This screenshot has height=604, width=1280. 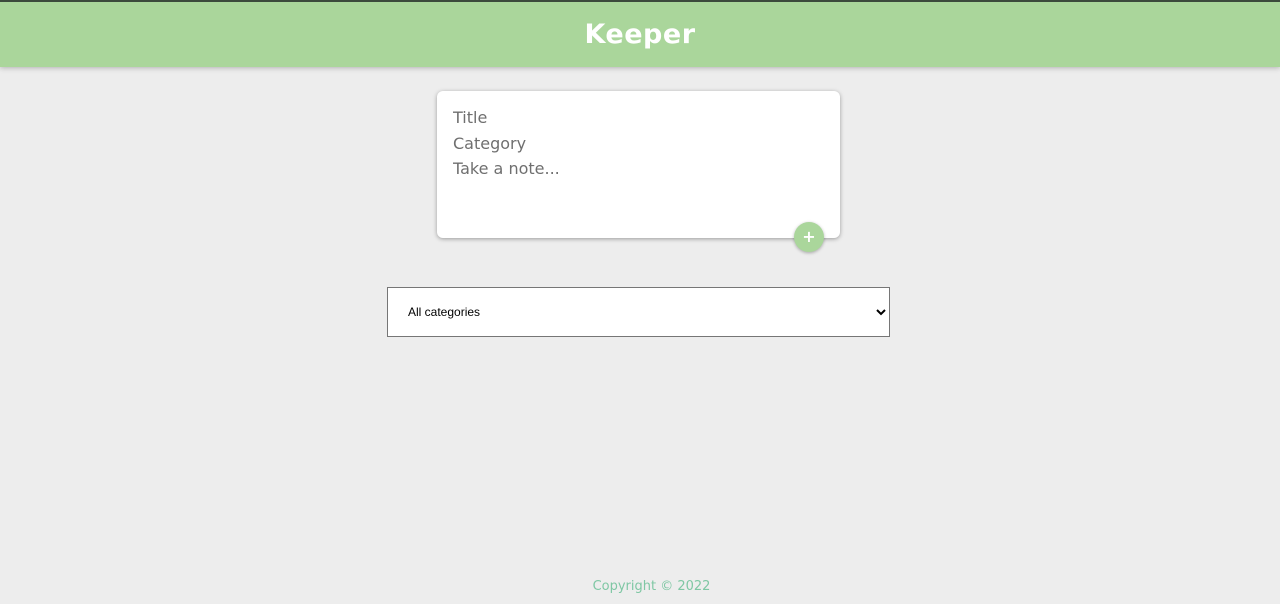 I want to click on add-note-button: +, so click(x=809, y=237).